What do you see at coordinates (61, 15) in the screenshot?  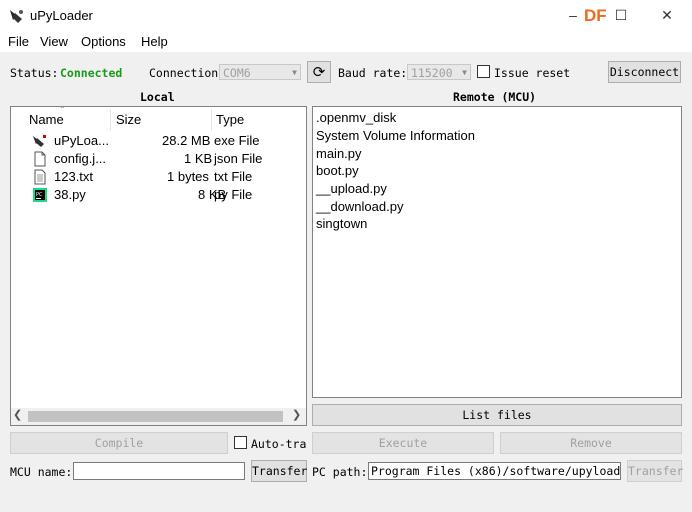 I see `window-title: uPyLoader` at bounding box center [61, 15].